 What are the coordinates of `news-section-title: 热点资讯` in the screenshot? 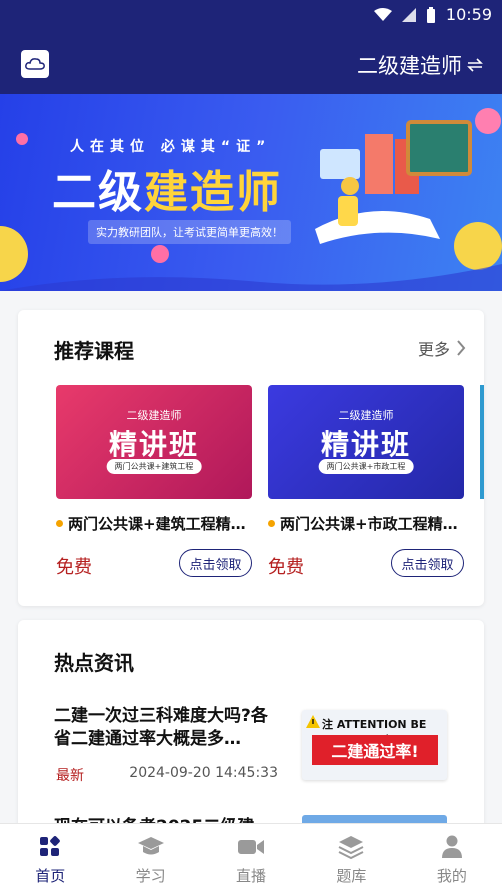 It's located at (94, 663).